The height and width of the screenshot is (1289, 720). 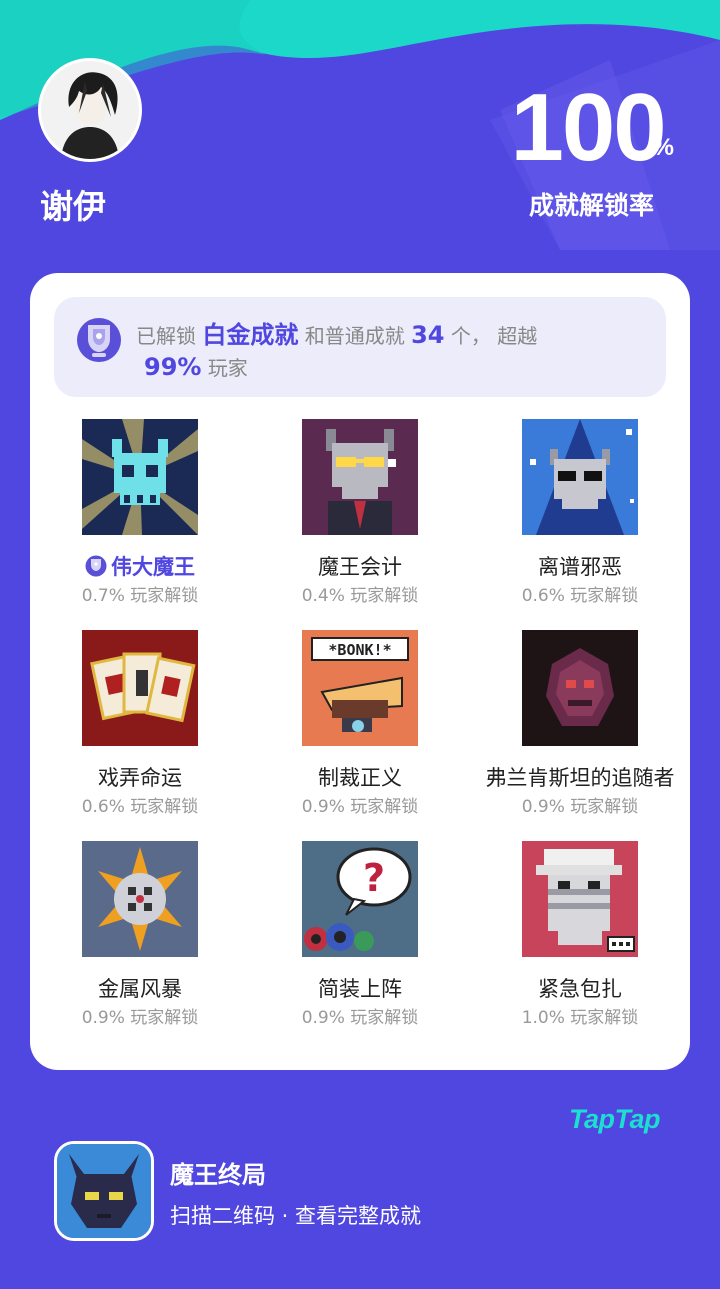 What do you see at coordinates (140, 778) in the screenshot?
I see `achievement-name: 戏弄命运` at bounding box center [140, 778].